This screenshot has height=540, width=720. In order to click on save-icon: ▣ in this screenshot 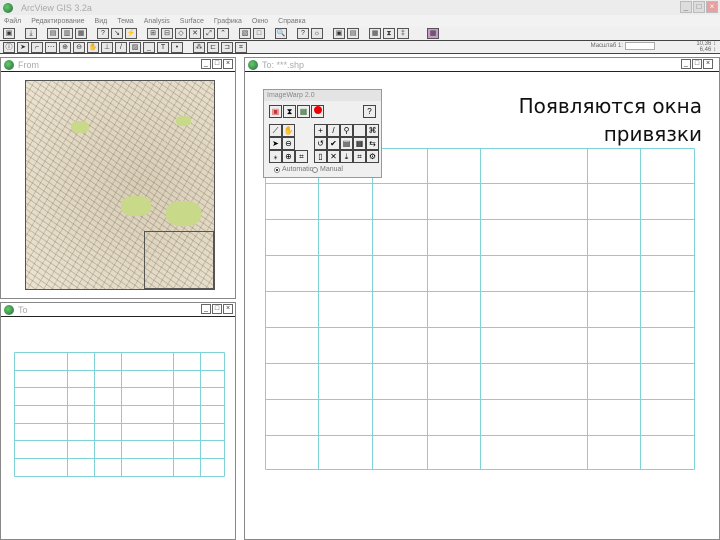, I will do `click(9, 33)`.